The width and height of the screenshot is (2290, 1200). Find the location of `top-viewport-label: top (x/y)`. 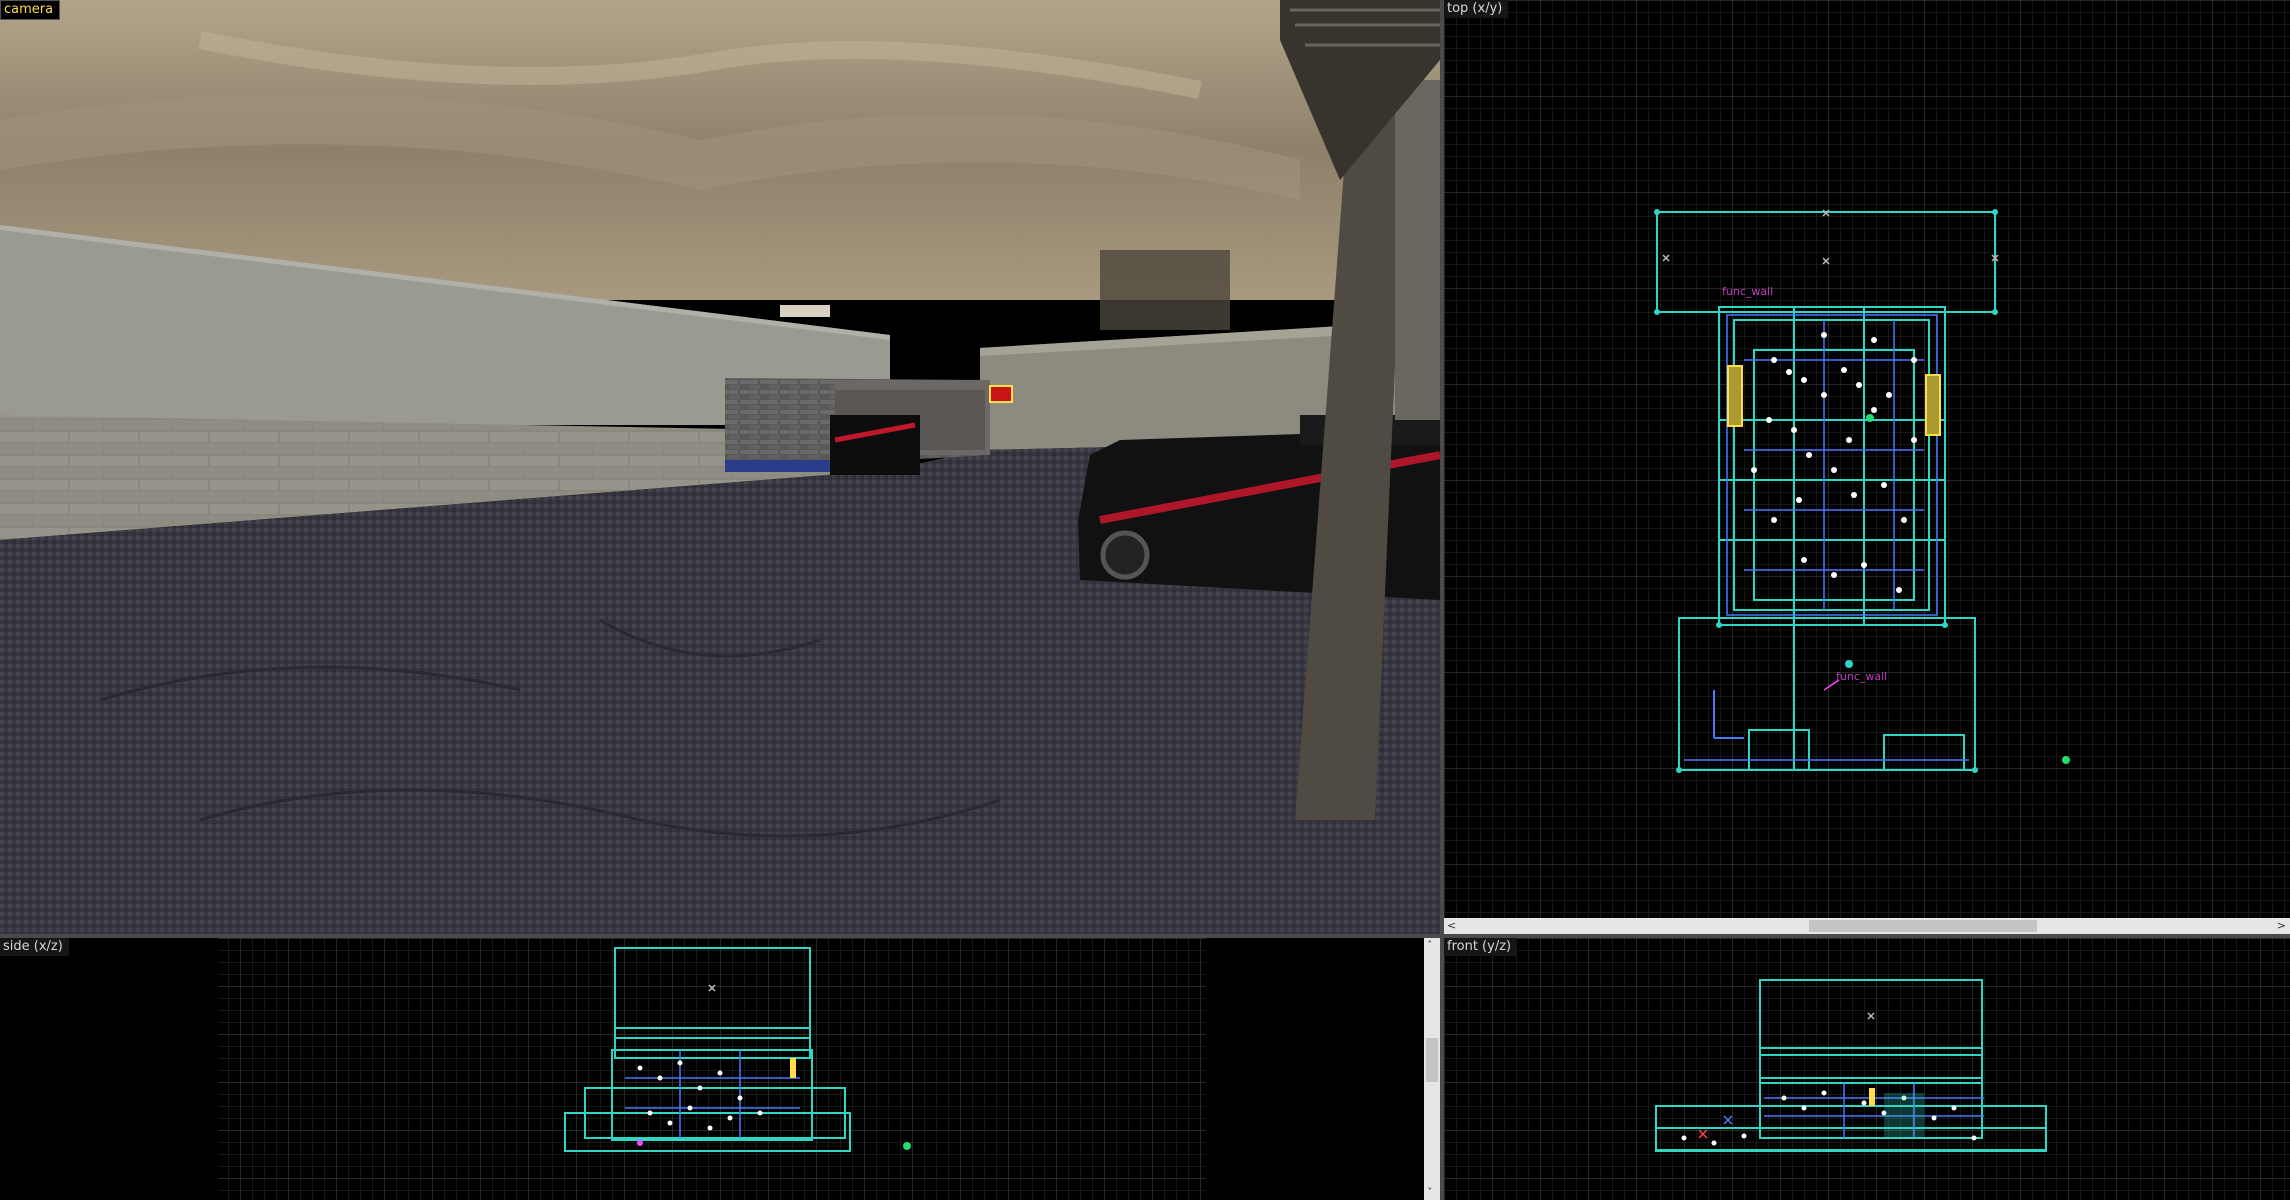

top-viewport-label: top (x/y) is located at coordinates (1476, 9).